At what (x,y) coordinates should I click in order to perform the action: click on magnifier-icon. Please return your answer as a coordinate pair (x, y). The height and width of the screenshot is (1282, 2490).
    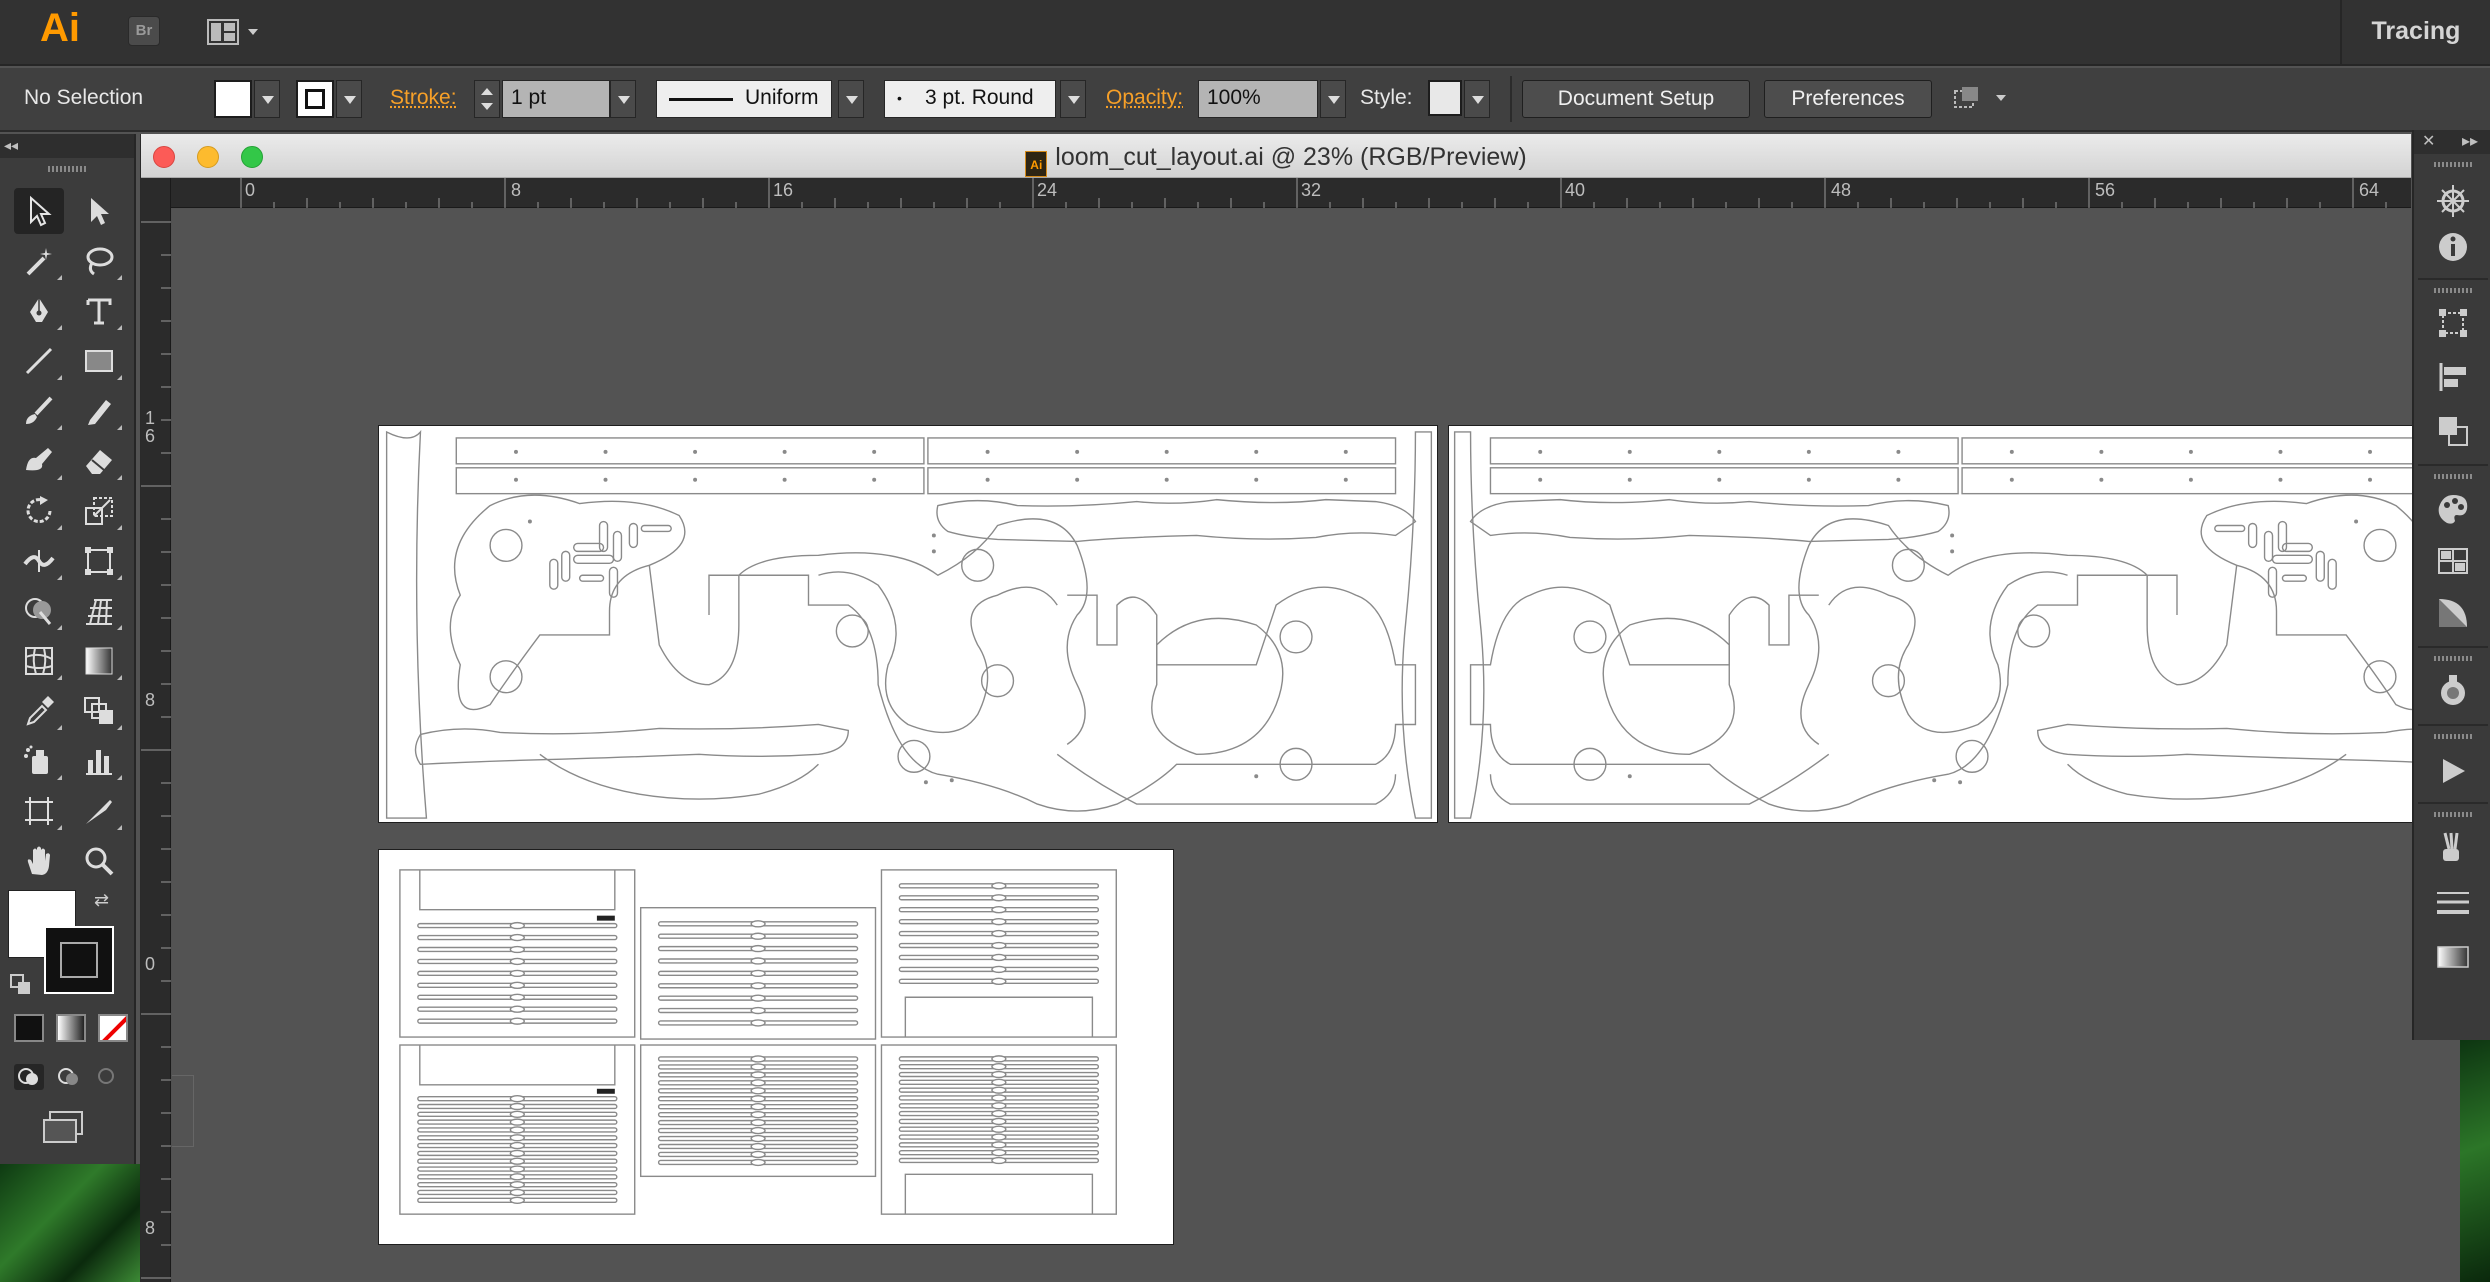
    Looking at the image, I should click on (99, 861).